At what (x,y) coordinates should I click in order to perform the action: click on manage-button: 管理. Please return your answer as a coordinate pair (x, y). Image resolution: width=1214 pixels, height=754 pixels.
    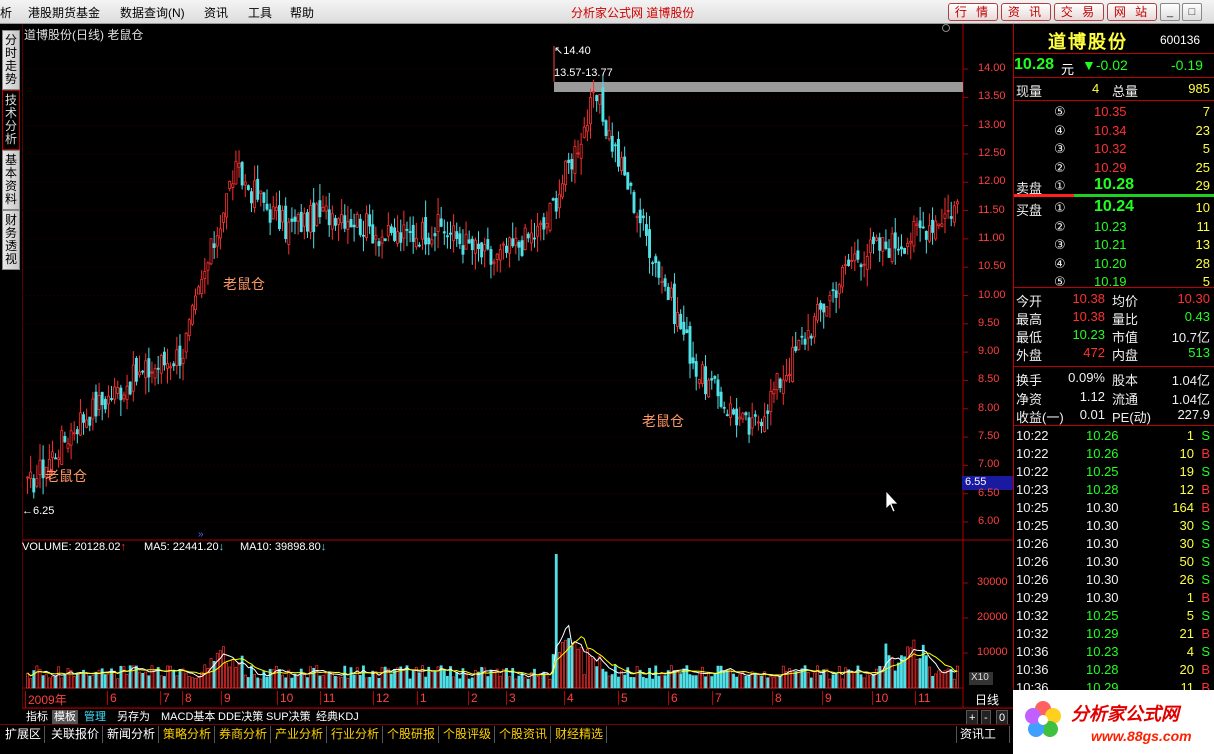
    Looking at the image, I should click on (95, 717).